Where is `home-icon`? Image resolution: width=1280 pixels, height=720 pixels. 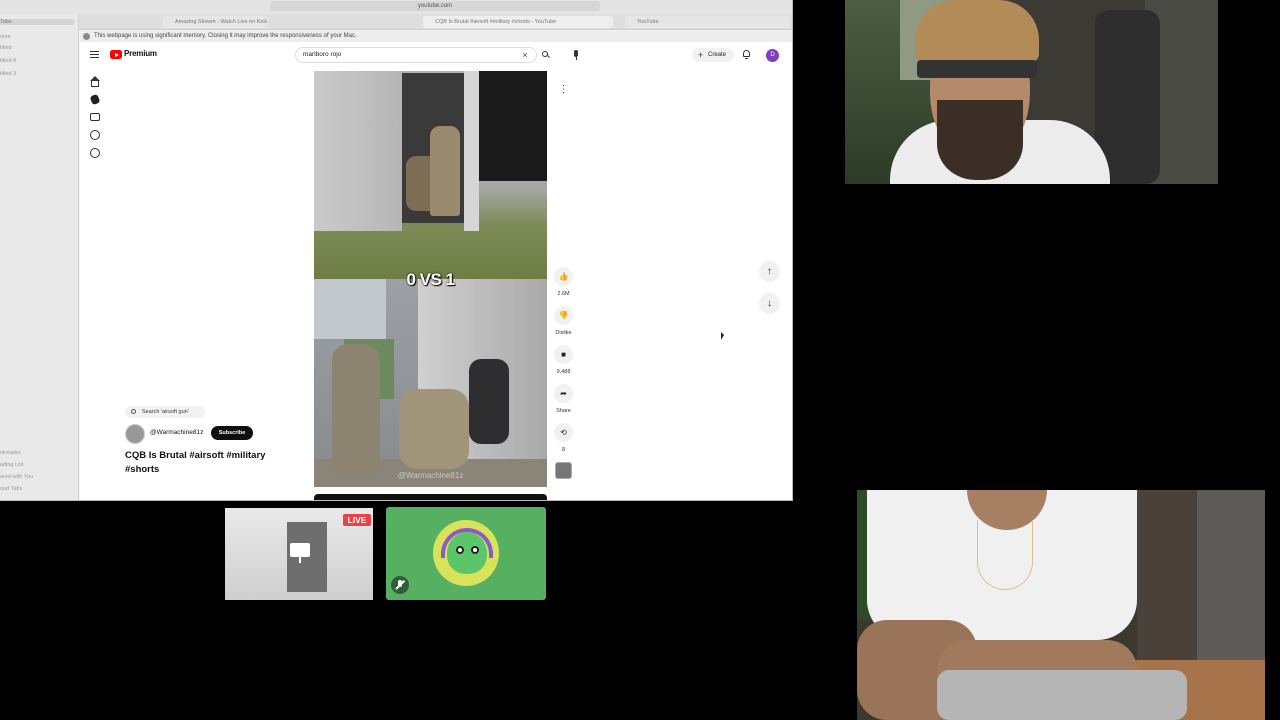
home-icon is located at coordinates (95, 81).